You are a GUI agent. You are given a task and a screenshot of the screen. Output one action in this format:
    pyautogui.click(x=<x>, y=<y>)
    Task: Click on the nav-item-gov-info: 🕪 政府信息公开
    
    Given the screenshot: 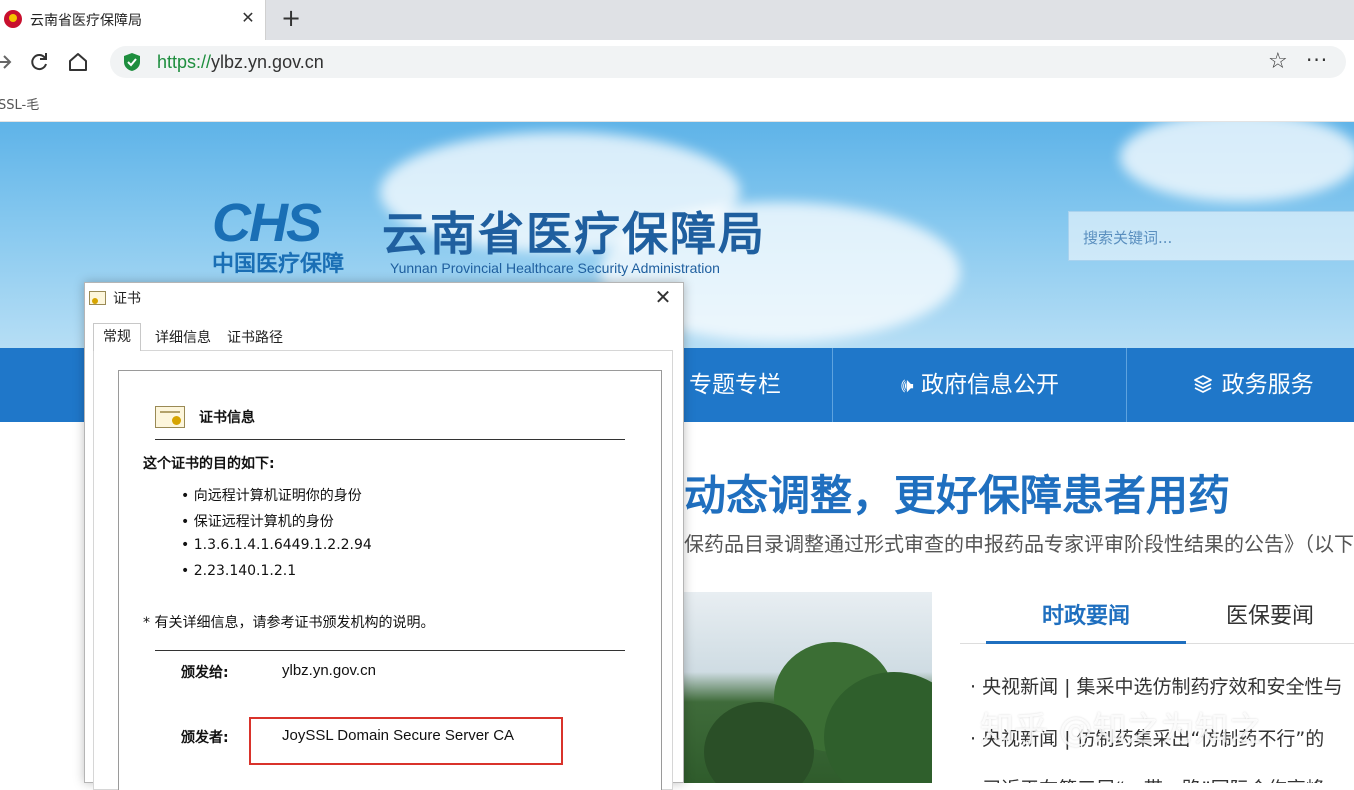 What is the action you would take?
    pyautogui.click(x=980, y=385)
    